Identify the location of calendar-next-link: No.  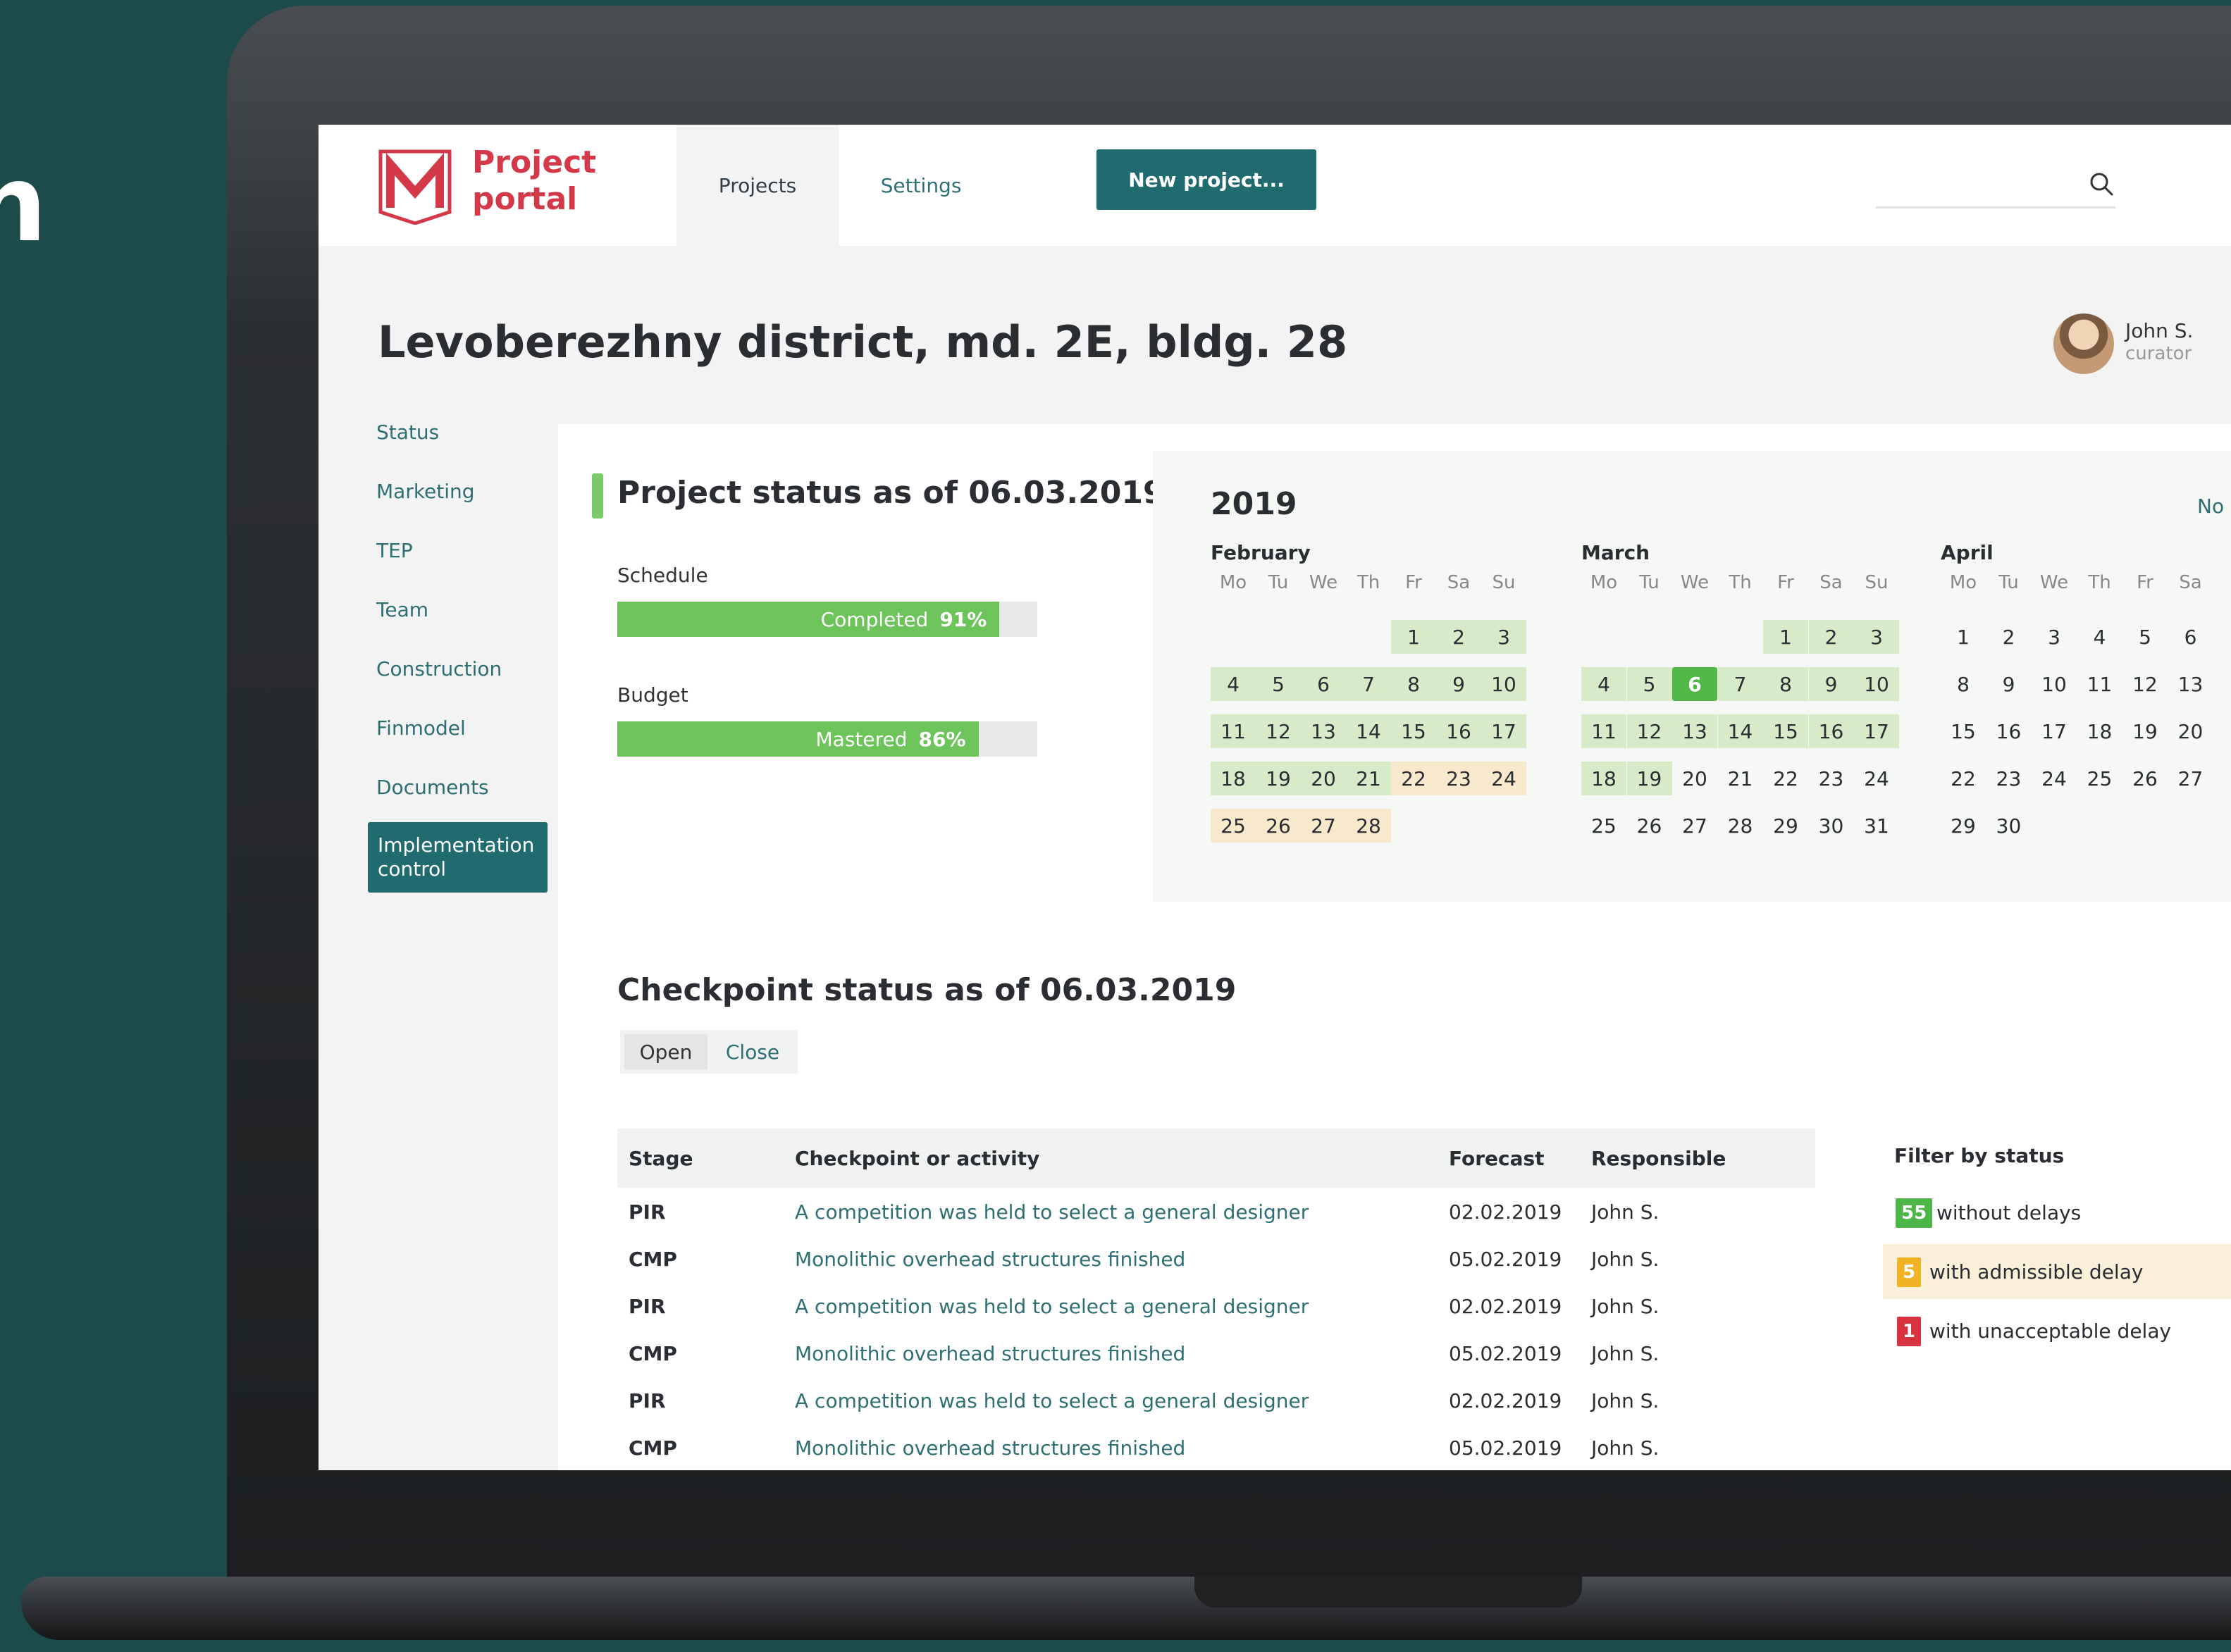
(2210, 506).